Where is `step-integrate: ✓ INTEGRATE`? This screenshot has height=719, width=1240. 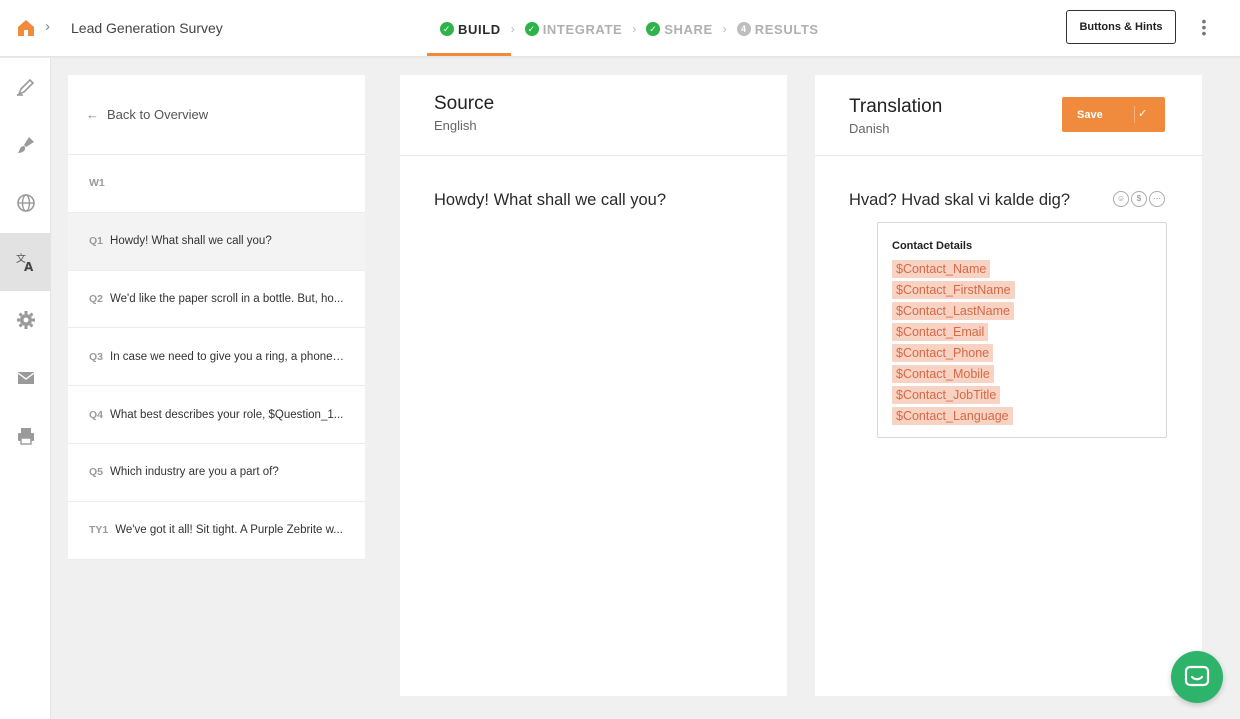 step-integrate: ✓ INTEGRATE is located at coordinates (573, 29).